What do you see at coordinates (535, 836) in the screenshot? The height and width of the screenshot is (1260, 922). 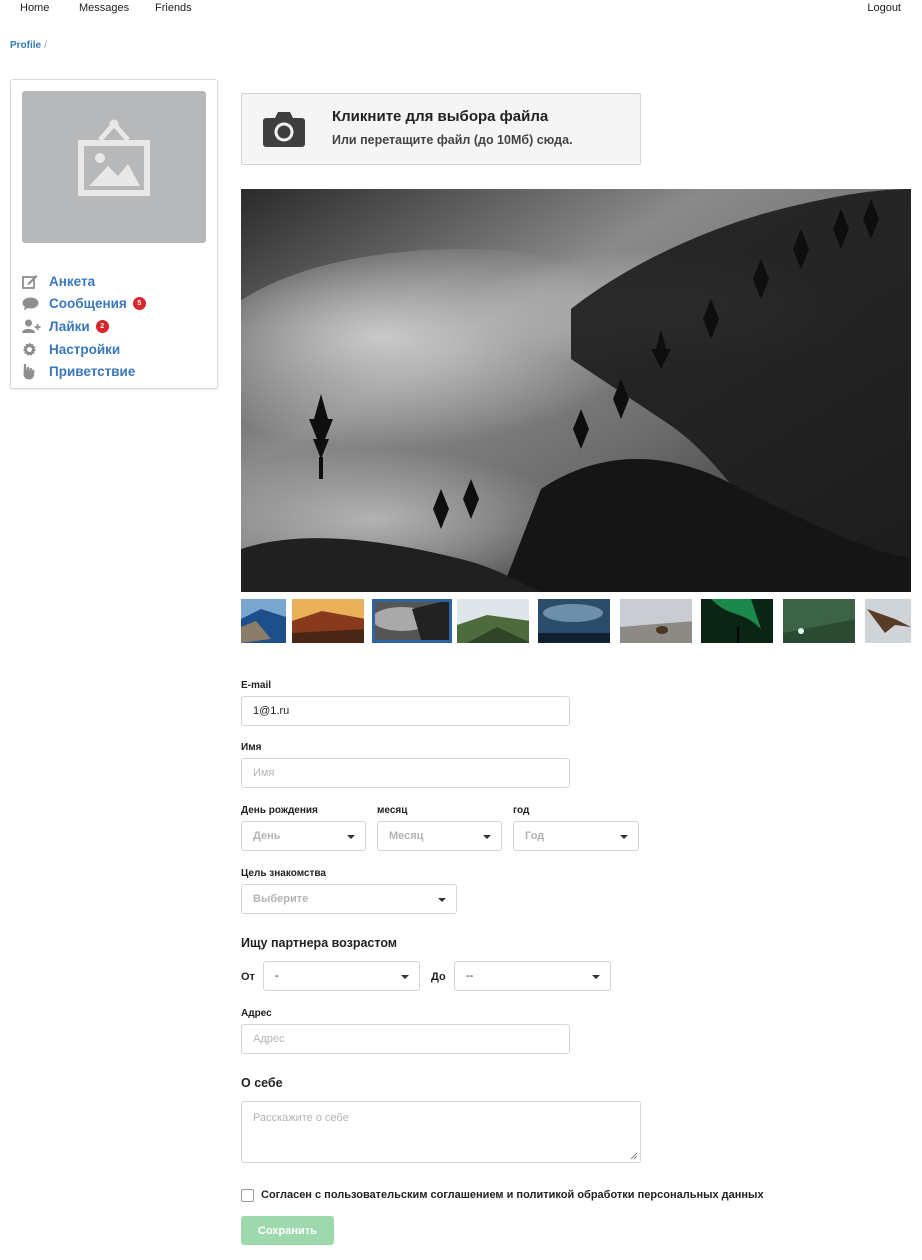 I see `birth-year-value: Год` at bounding box center [535, 836].